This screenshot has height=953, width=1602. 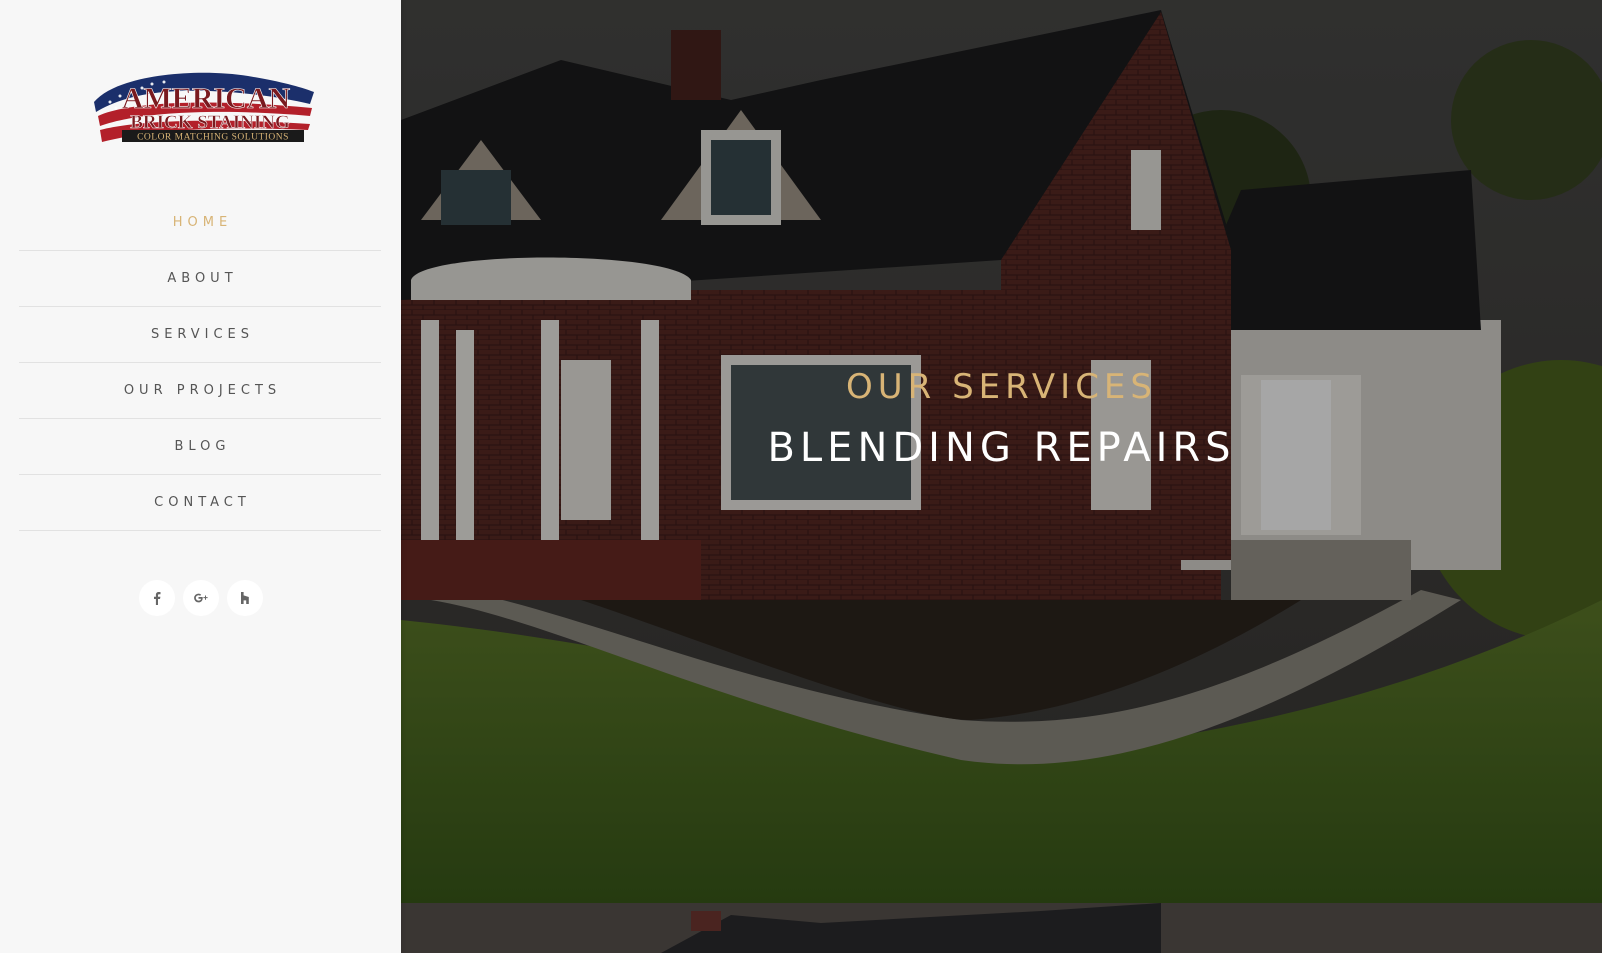 What do you see at coordinates (200, 335) in the screenshot?
I see `nav-item-services: SERVICES` at bounding box center [200, 335].